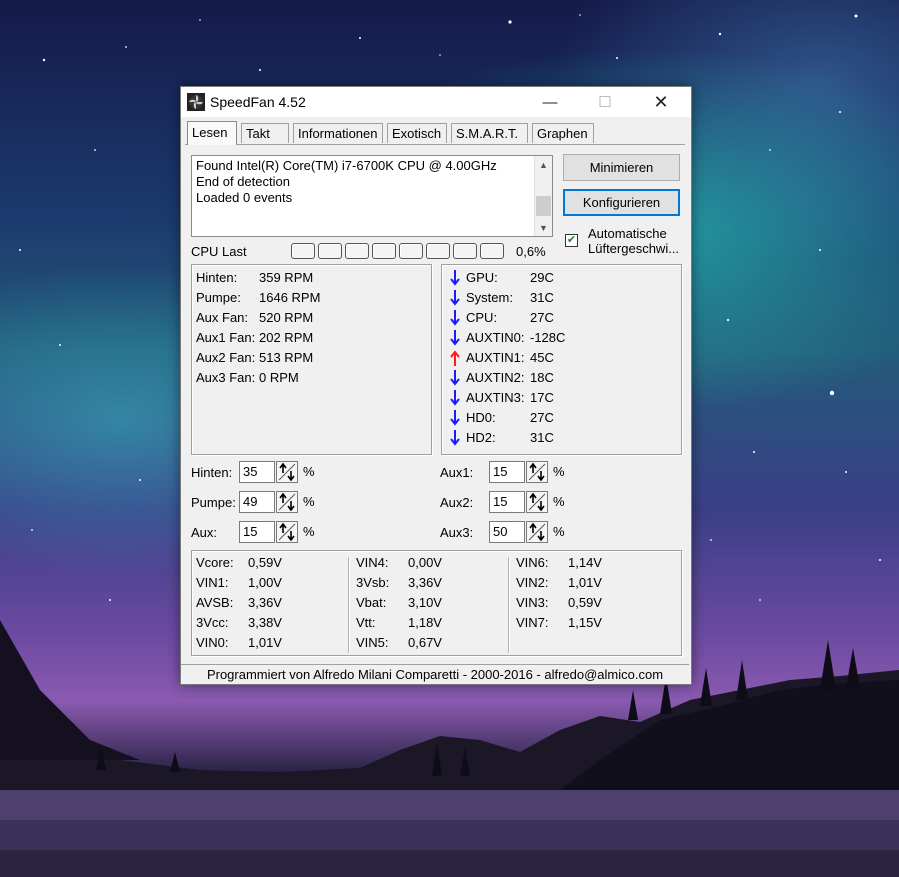 The width and height of the screenshot is (899, 877). I want to click on window-title: SpeedFan 4.52, so click(258, 102).